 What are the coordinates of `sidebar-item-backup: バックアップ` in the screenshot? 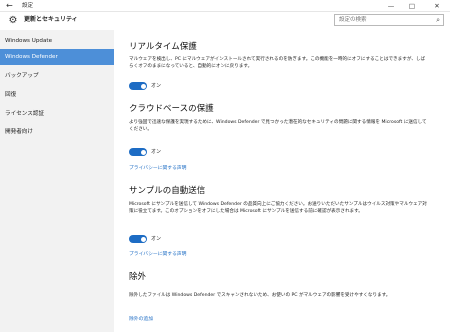 It's located at (57, 76).